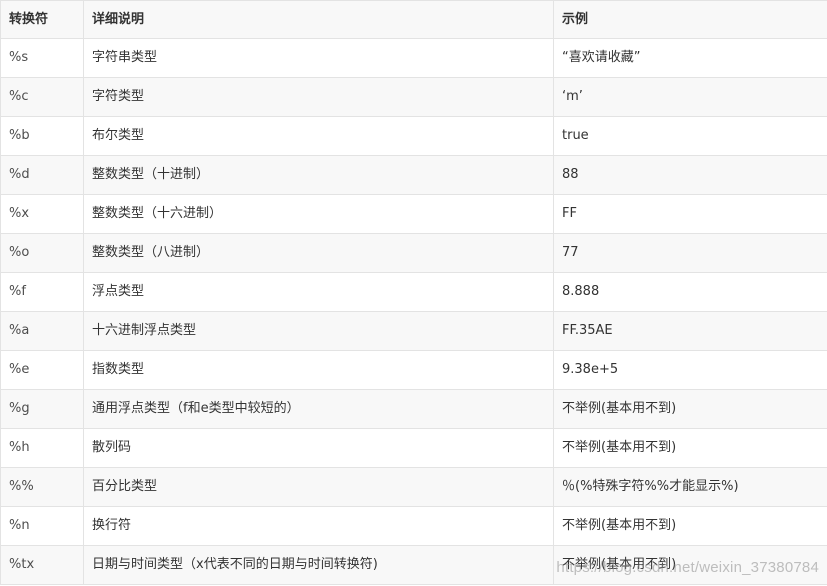  What do you see at coordinates (42, 565) in the screenshot?
I see `converter-cell: %tx` at bounding box center [42, 565].